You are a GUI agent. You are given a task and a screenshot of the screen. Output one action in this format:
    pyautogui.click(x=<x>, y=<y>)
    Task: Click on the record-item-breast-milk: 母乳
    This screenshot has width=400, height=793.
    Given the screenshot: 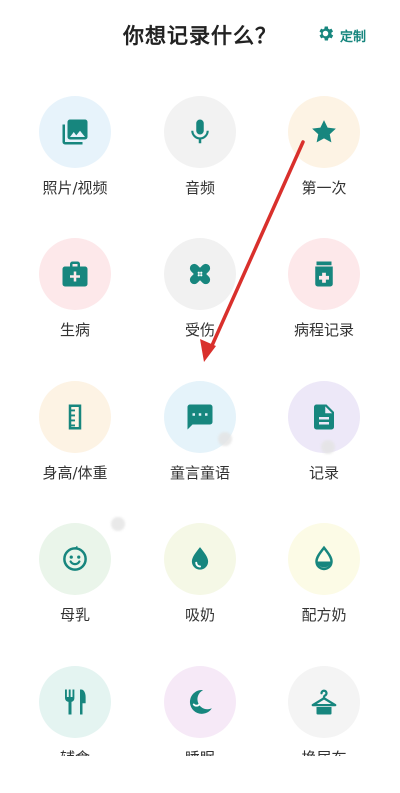 What is the action you would take?
    pyautogui.click(x=75, y=578)
    